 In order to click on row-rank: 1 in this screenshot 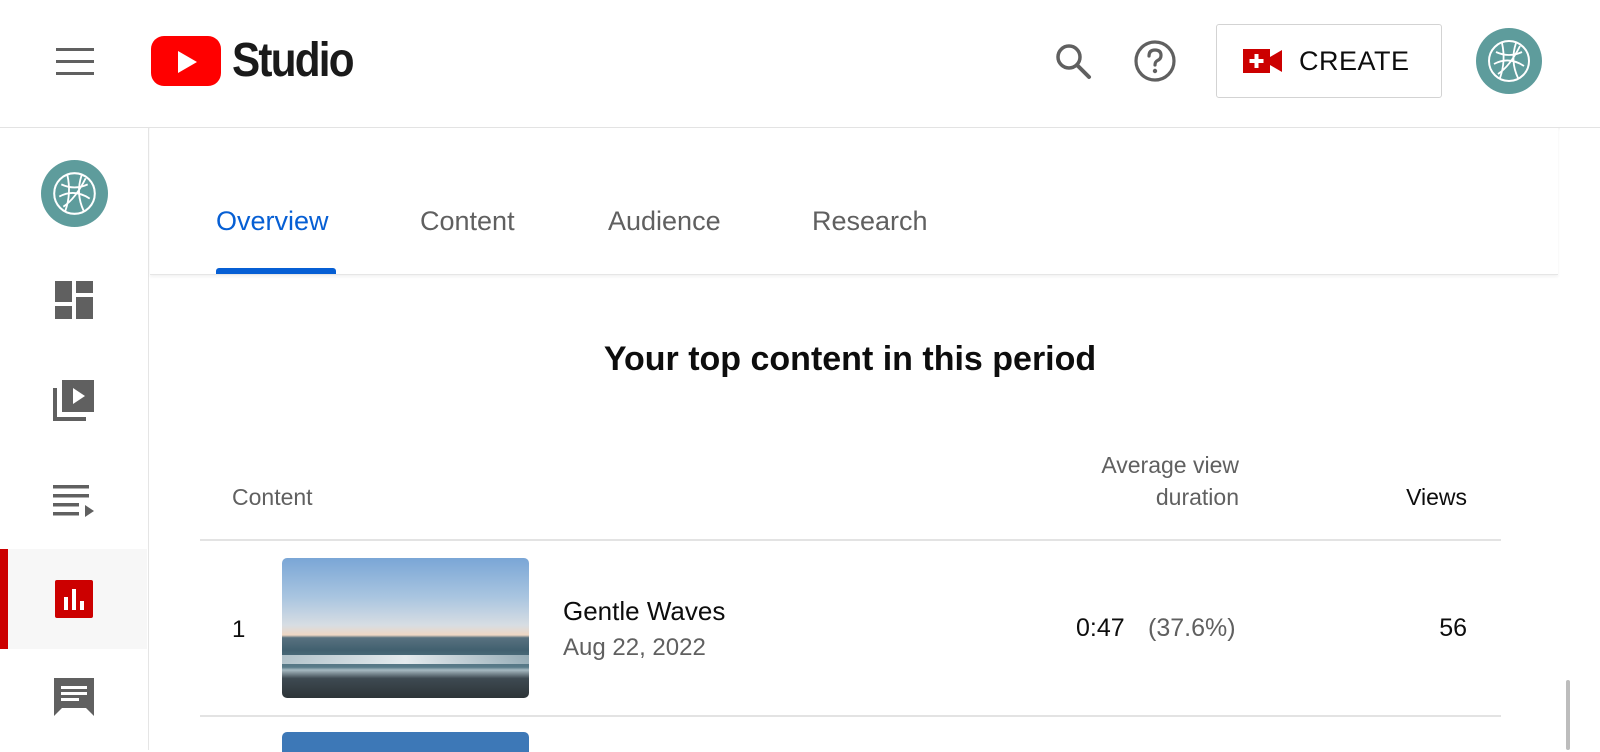, I will do `click(239, 629)`.